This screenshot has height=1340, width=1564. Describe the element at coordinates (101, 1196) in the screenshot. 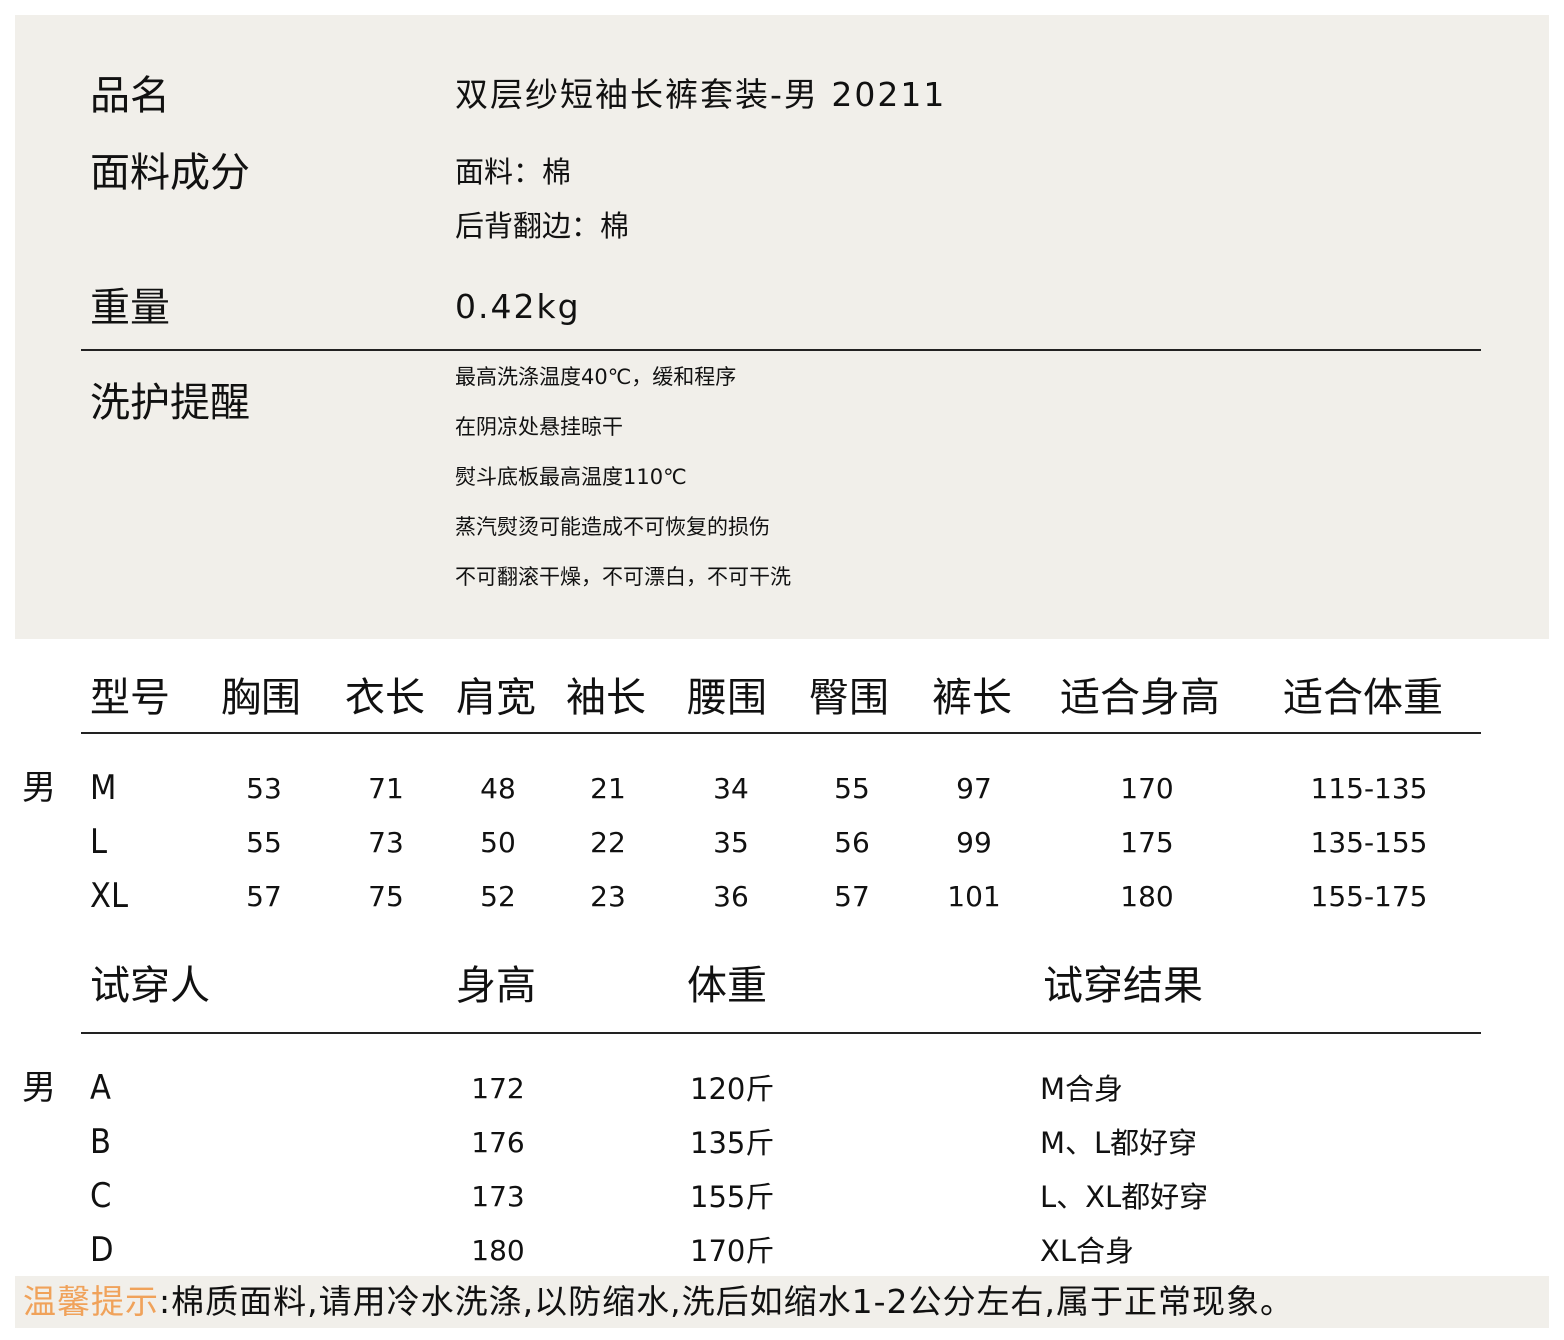

I see `trial-person: C` at that location.